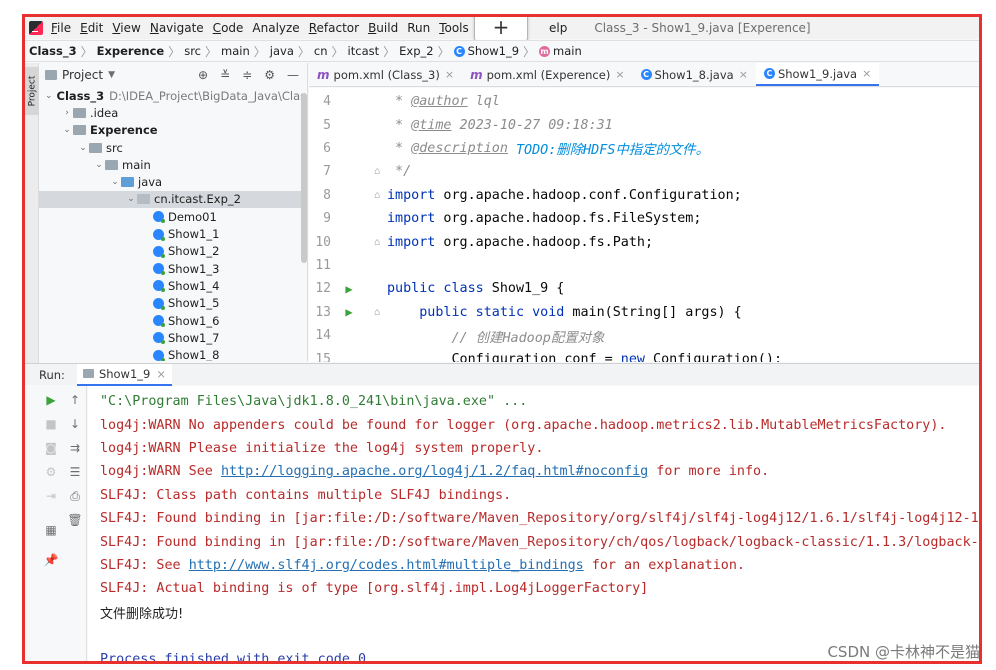 This screenshot has width=996, height=670. Describe the element at coordinates (235, 51) in the screenshot. I see `breadcrumb-item: main` at that location.